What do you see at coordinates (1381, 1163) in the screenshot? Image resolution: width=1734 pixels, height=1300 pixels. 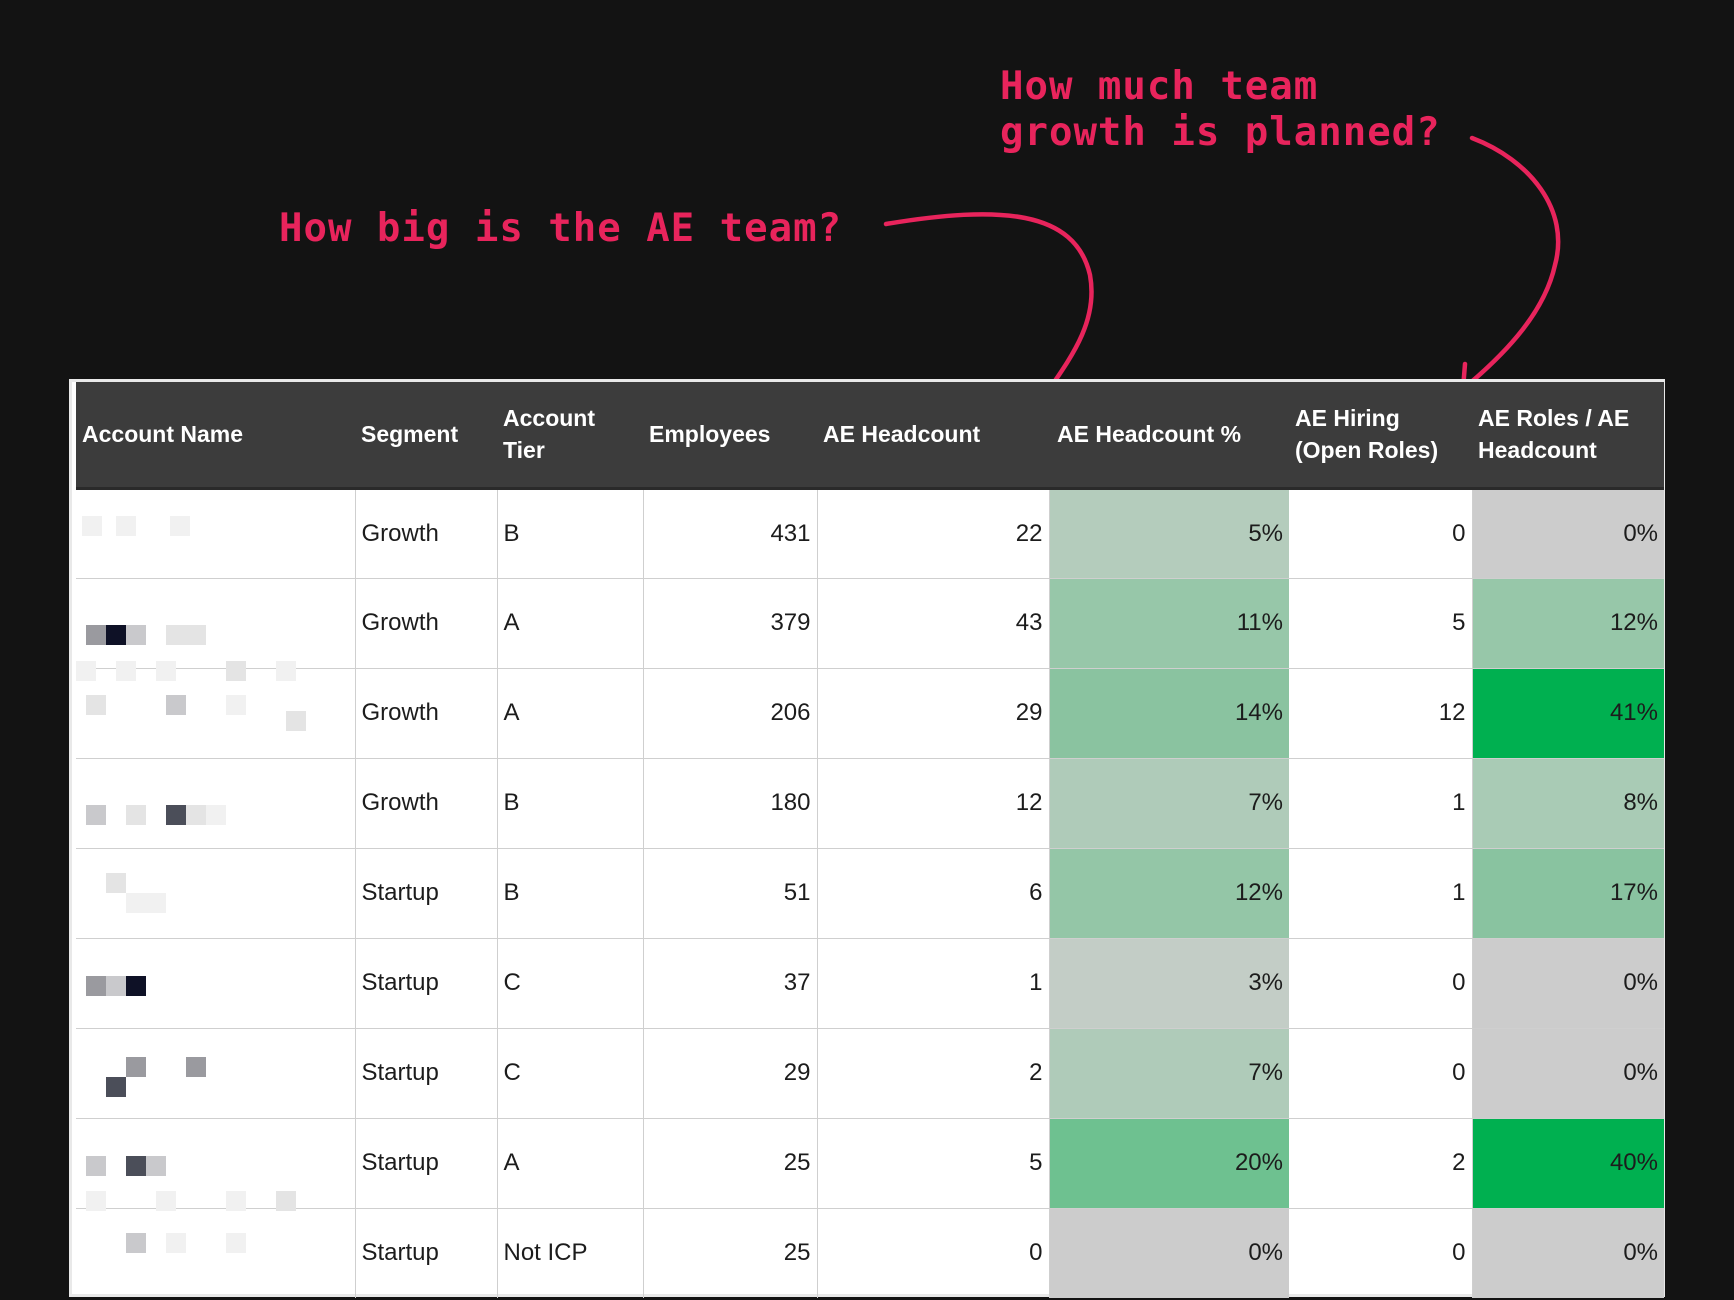 I see `ae-hiring-cell: 2` at bounding box center [1381, 1163].